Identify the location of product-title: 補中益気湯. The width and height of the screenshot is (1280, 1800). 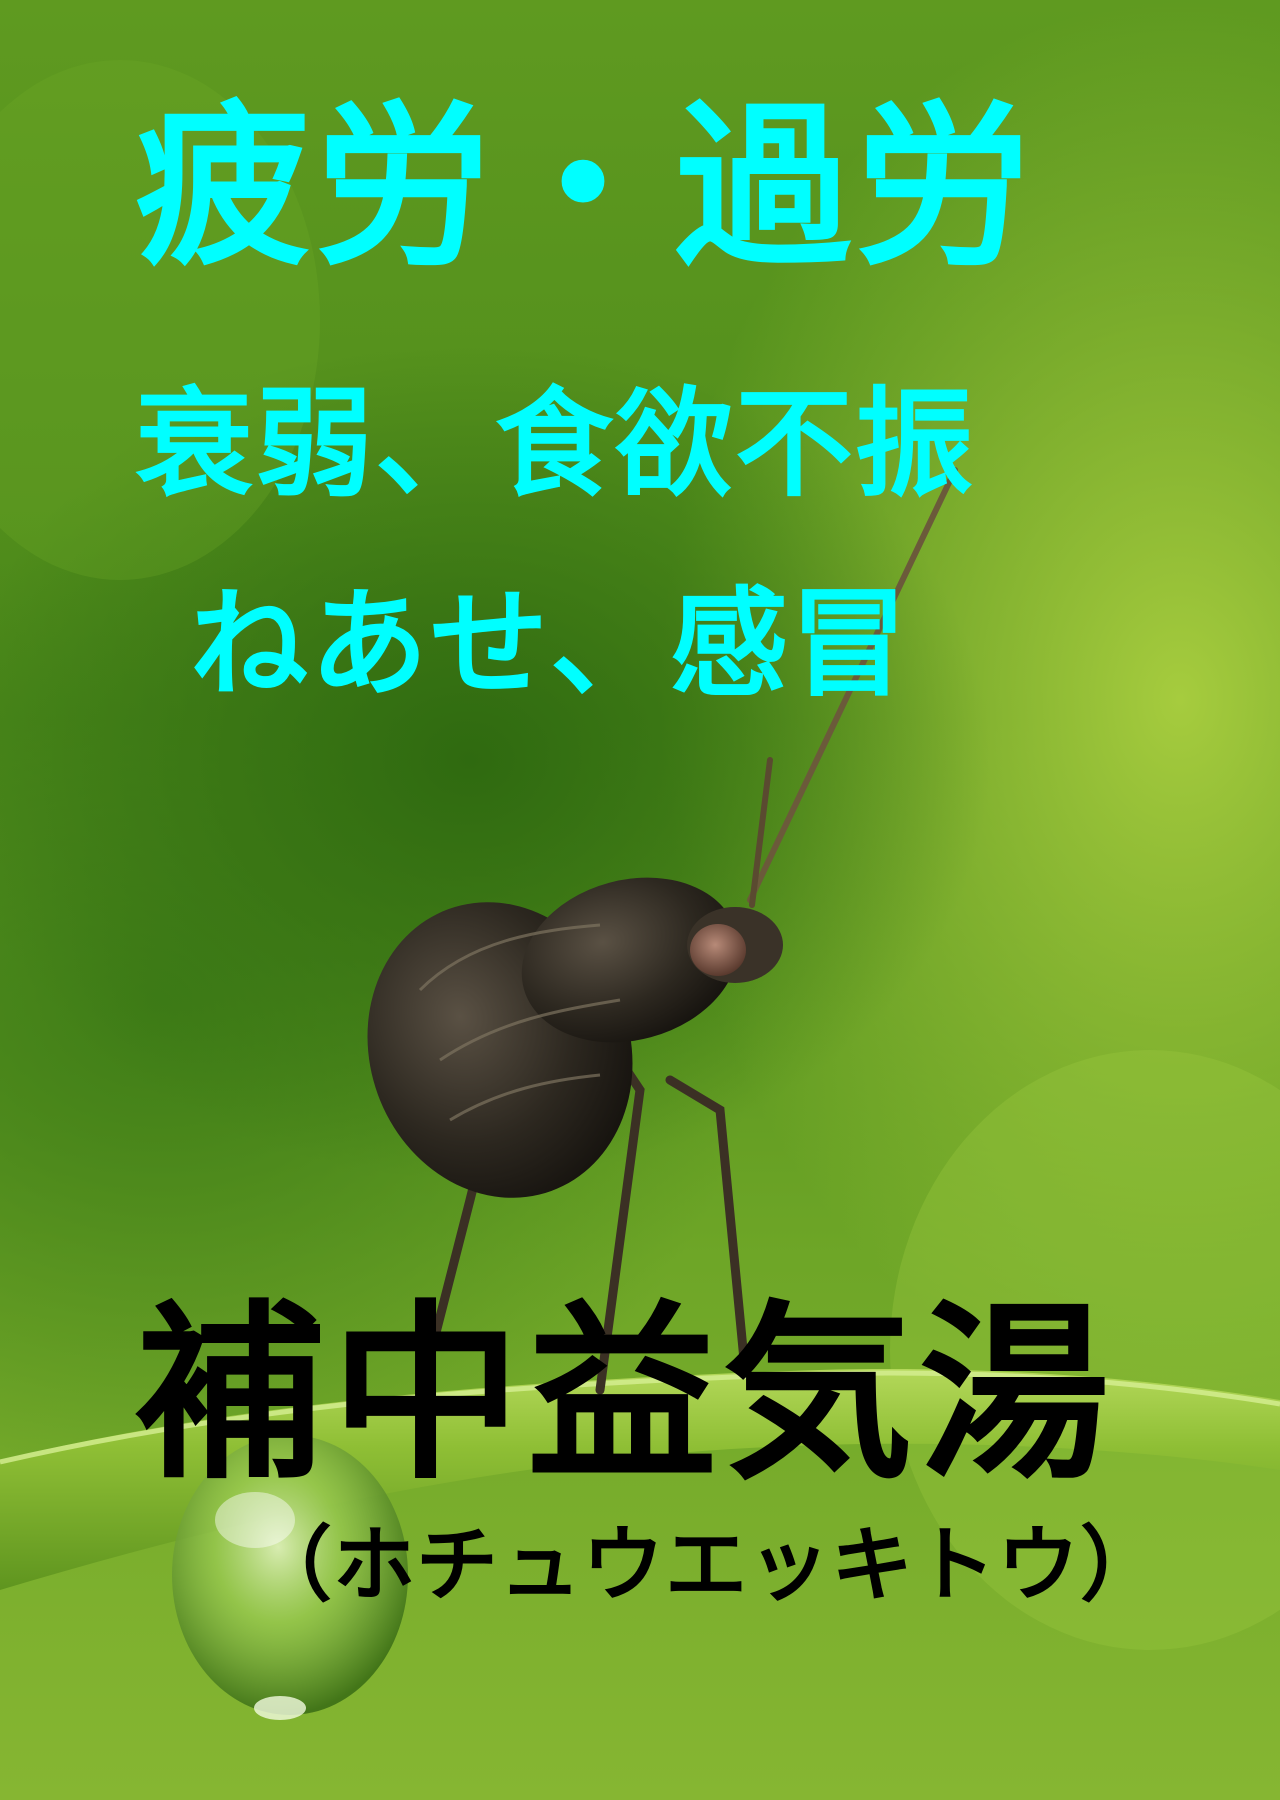
(625, 1394).